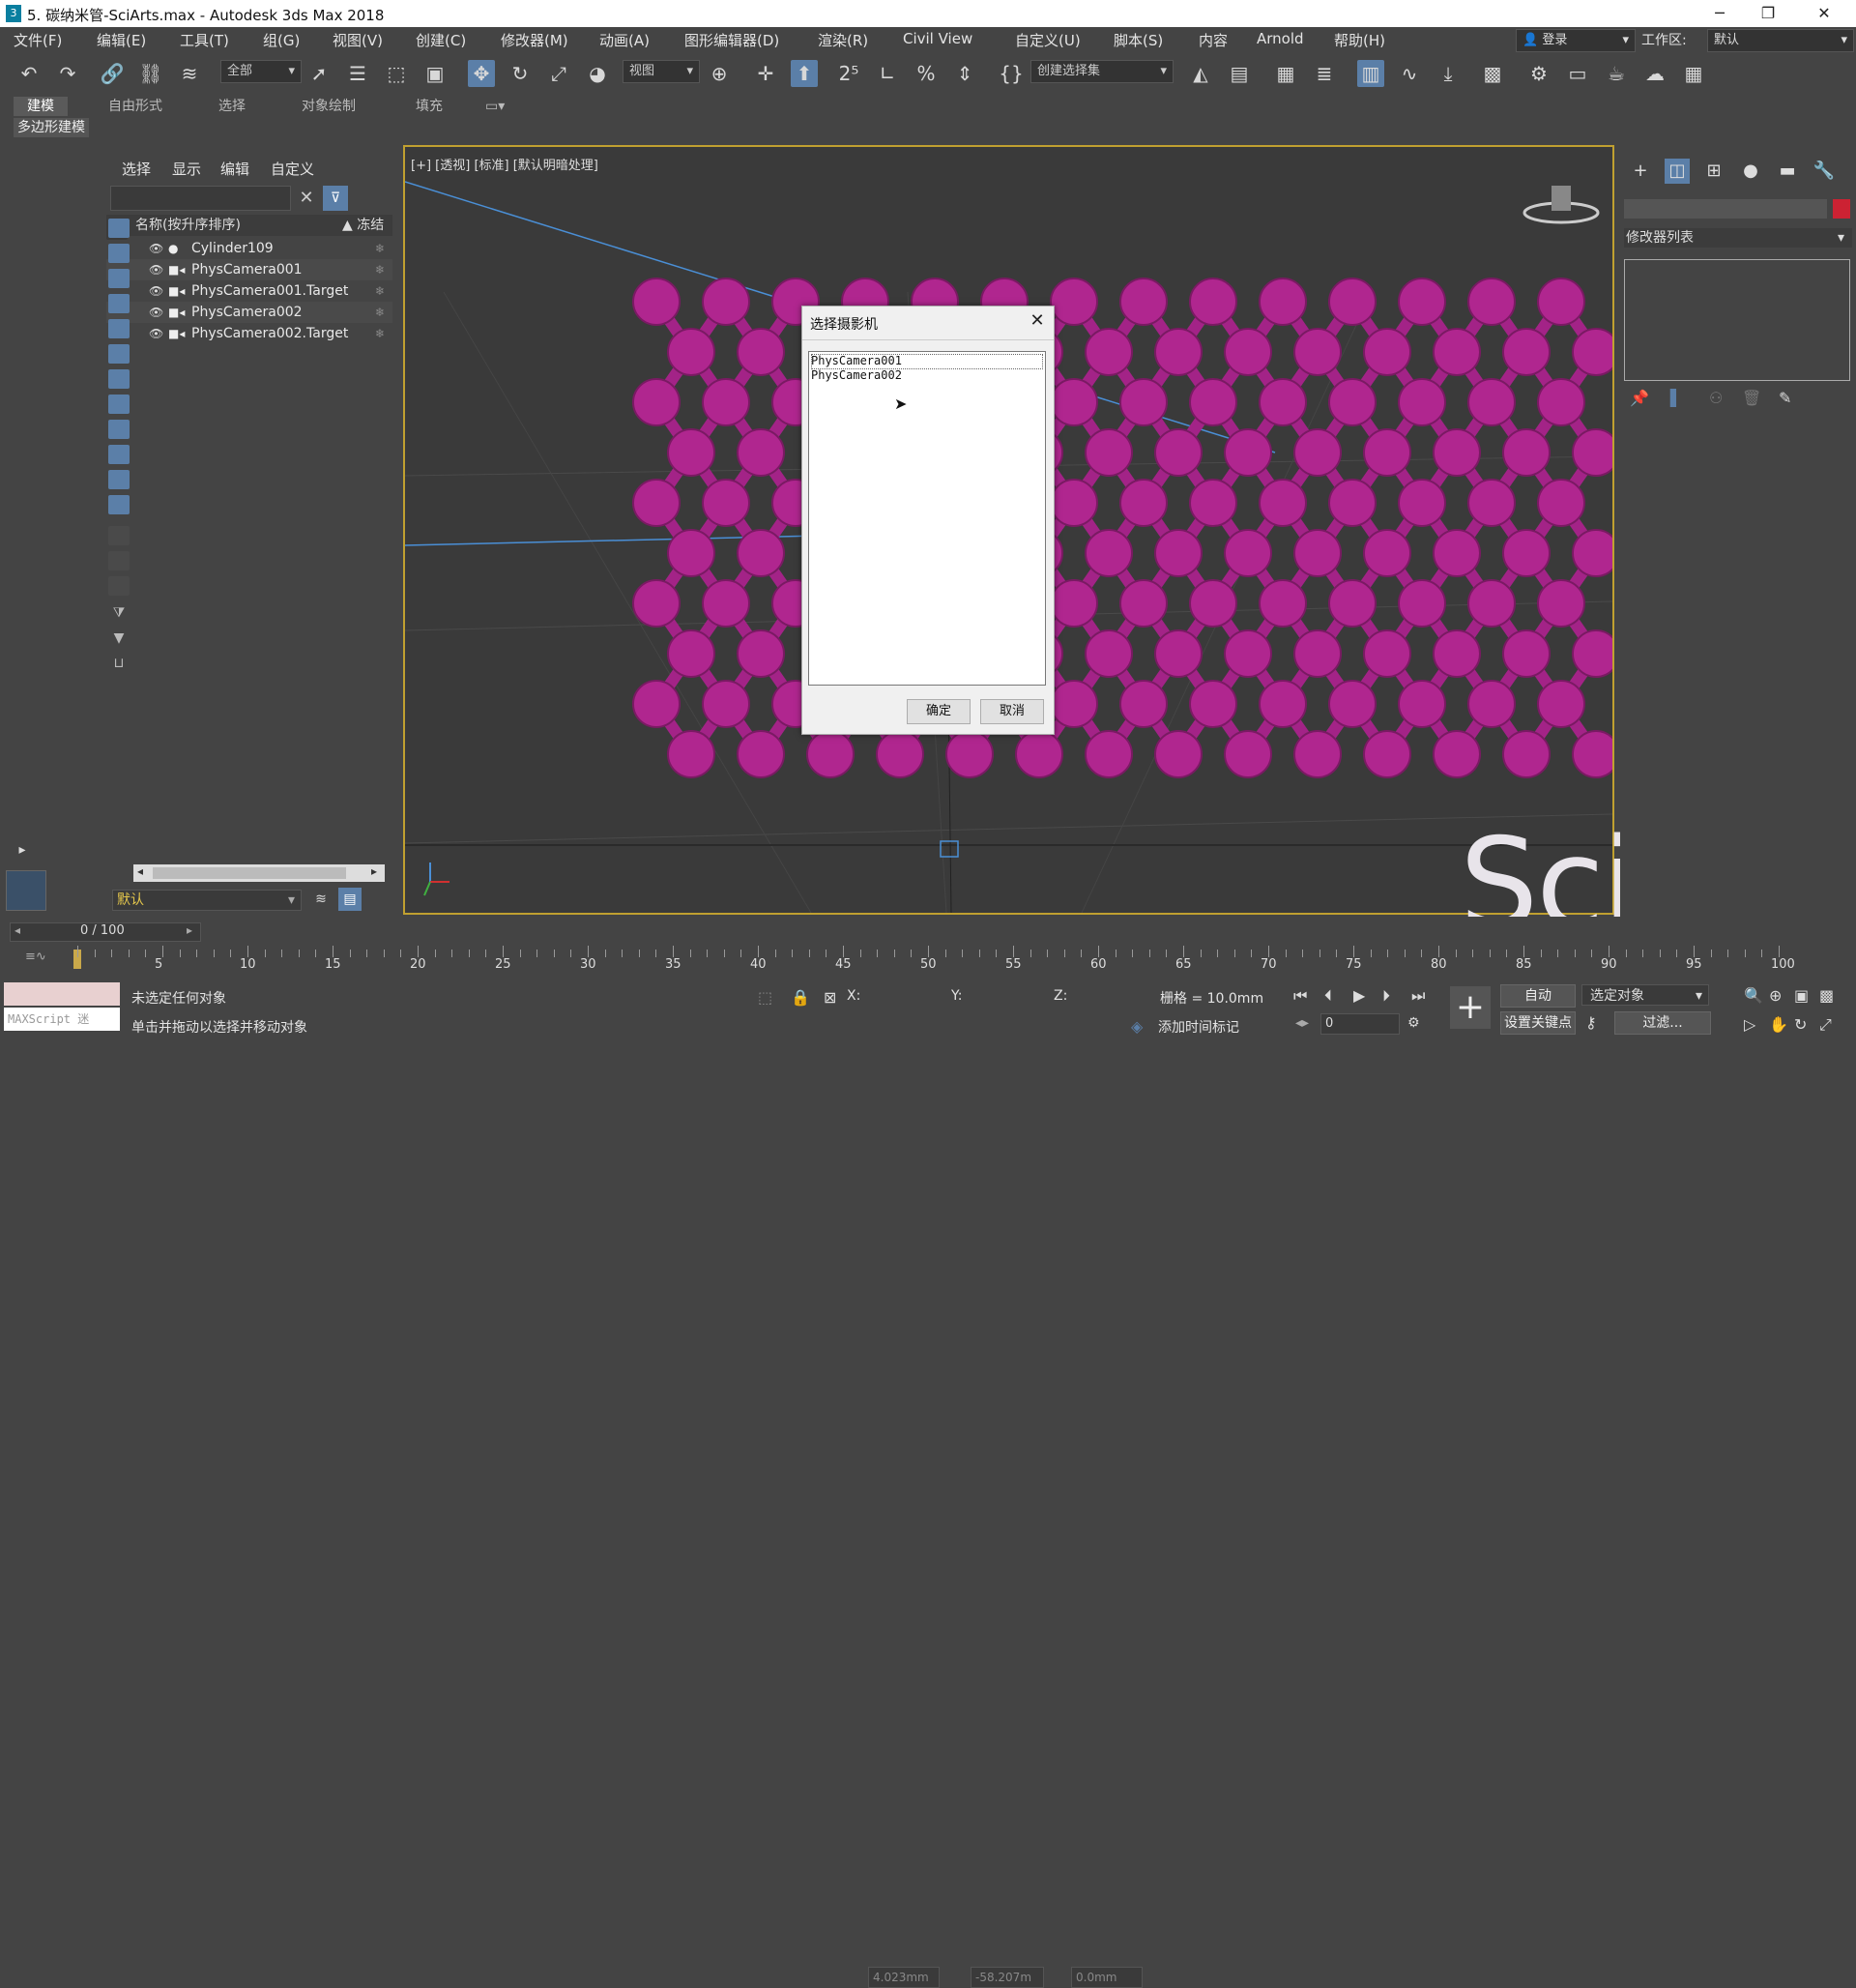  Describe the element at coordinates (849, 73) in the screenshot. I see `snaps-toggle-icon: 2⁵` at that location.